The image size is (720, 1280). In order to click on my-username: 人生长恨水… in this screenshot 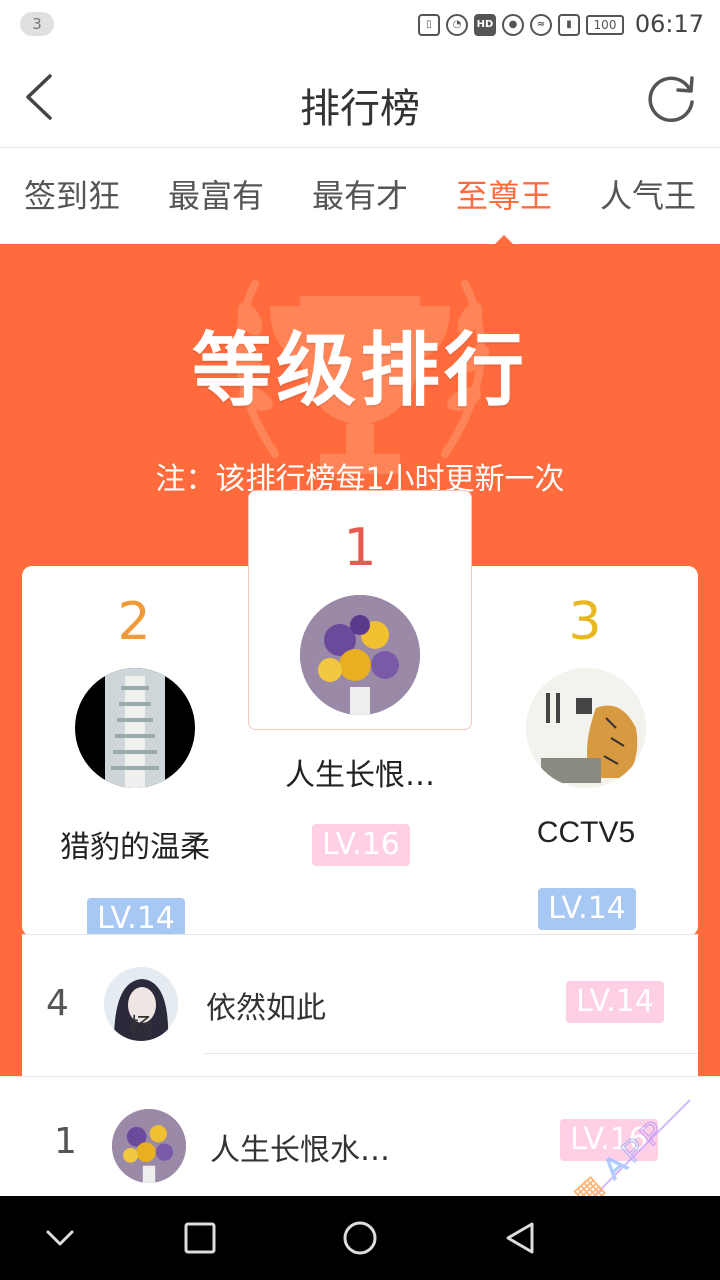, I will do `click(300, 1150)`.